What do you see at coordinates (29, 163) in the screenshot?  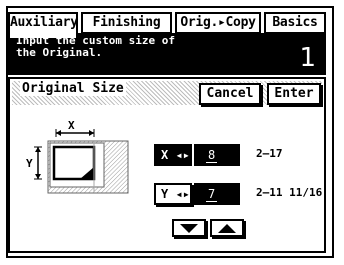 I see `diagram-y-label: Y` at bounding box center [29, 163].